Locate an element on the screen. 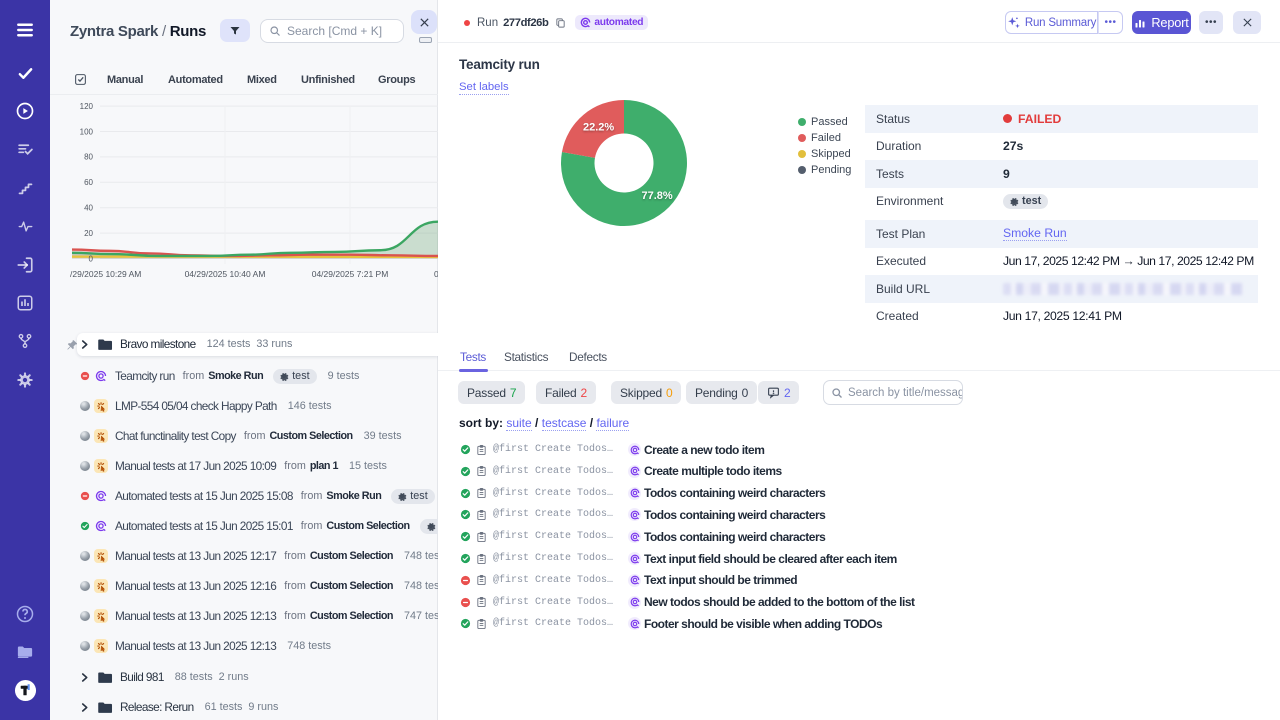  svg-text: 77.8% is located at coordinates (657, 196).